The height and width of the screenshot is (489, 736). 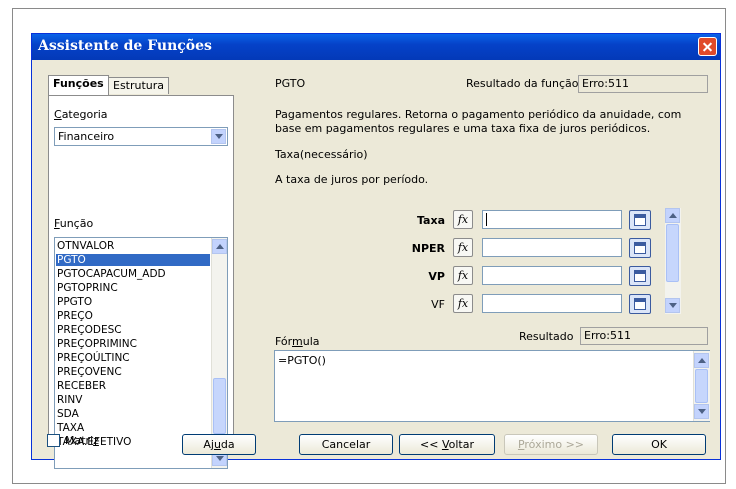 What do you see at coordinates (53, 440) in the screenshot?
I see `matrix-checkbox` at bounding box center [53, 440].